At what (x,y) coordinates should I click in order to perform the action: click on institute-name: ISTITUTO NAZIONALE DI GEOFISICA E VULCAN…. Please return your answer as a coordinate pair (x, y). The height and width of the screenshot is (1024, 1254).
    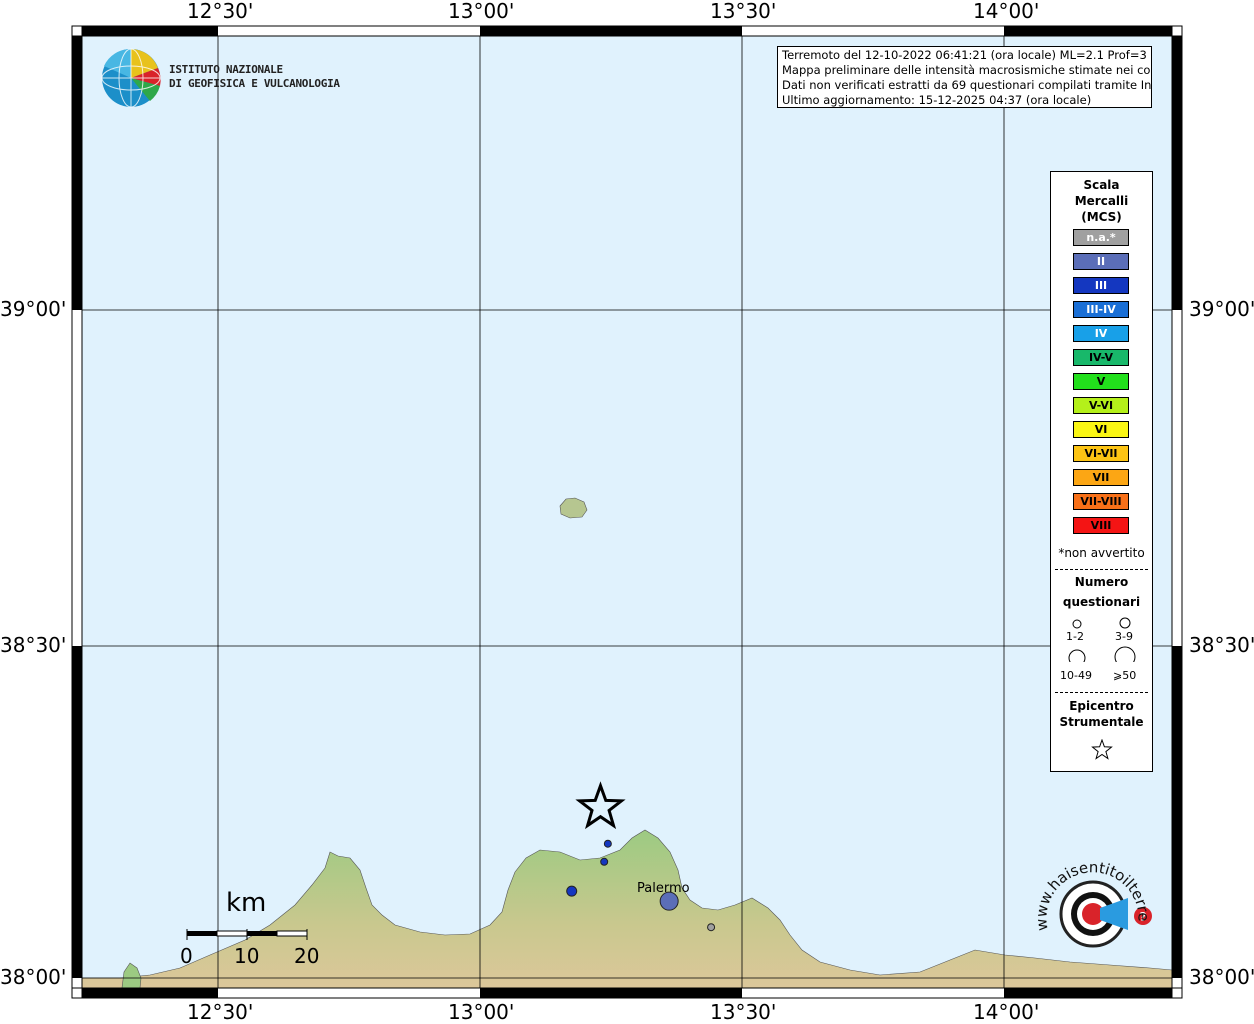
    Looking at the image, I should click on (254, 77).